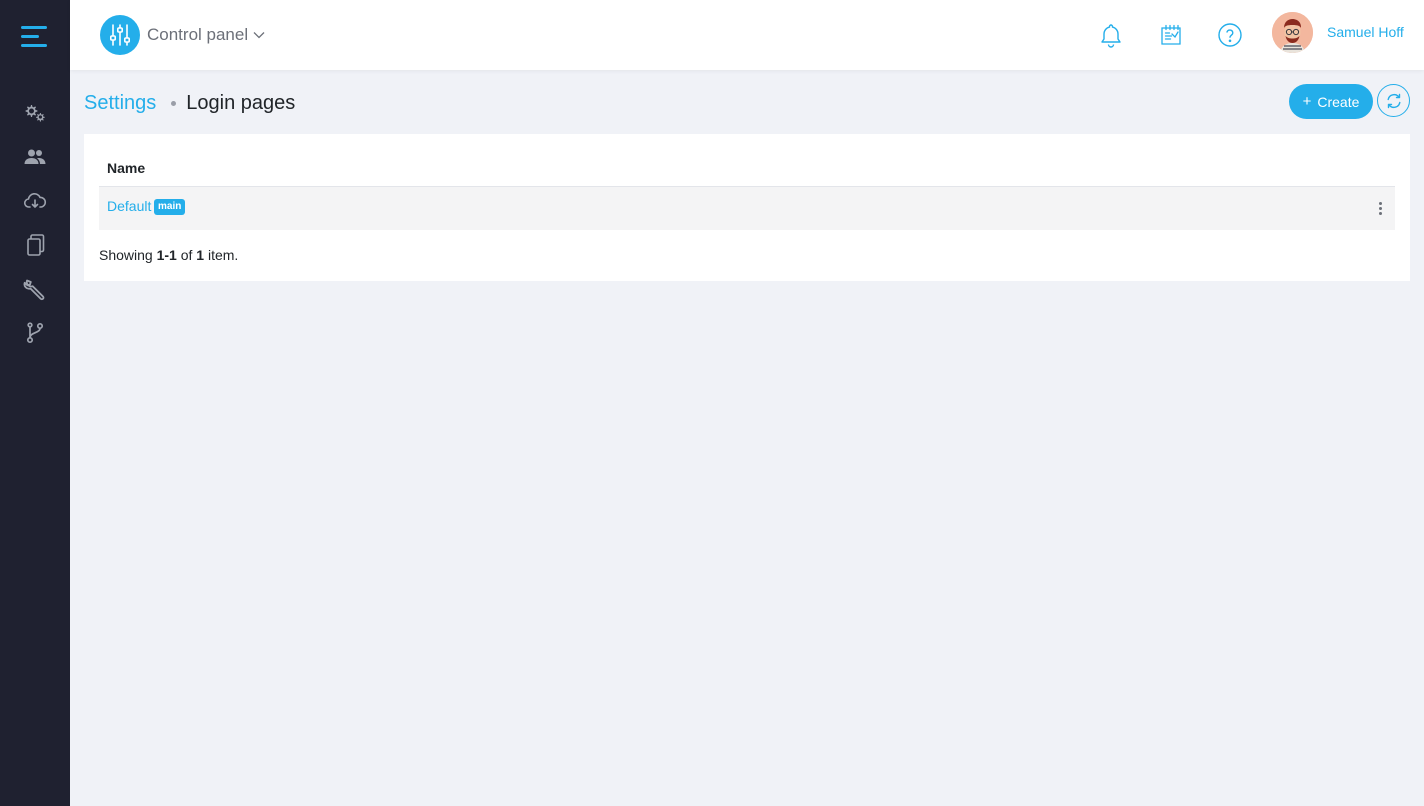 The image size is (1424, 806). I want to click on bell-icon, so click(1111, 35).